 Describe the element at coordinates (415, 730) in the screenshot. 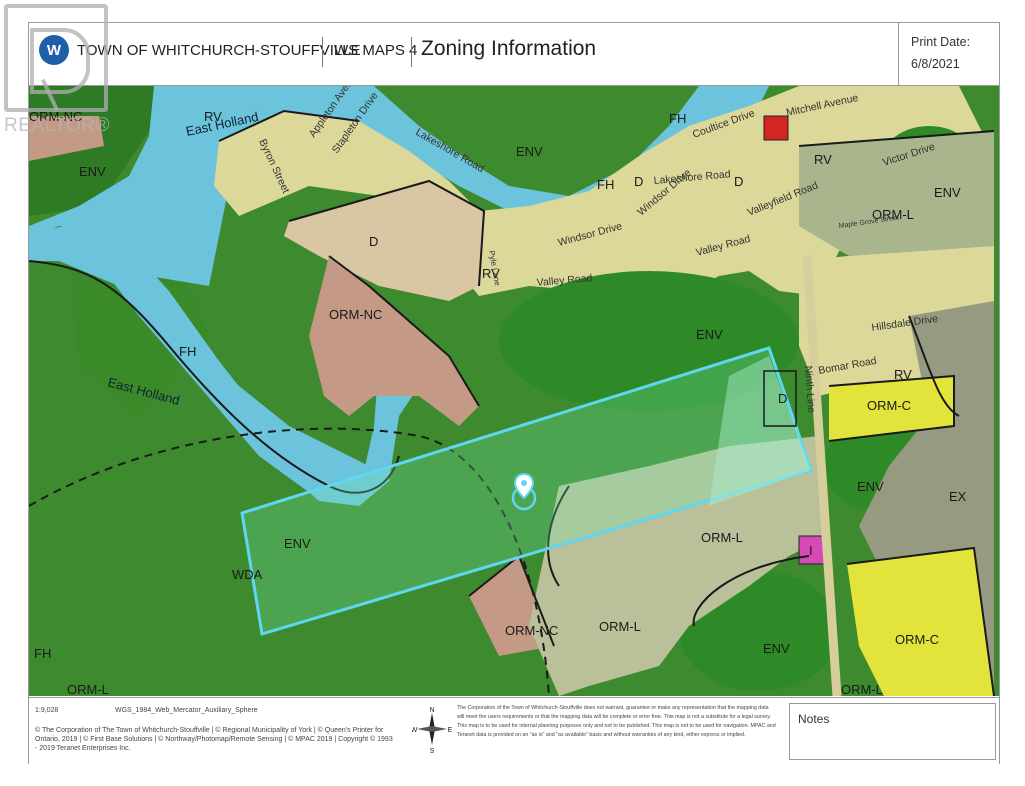

I see `compass-w: W` at that location.